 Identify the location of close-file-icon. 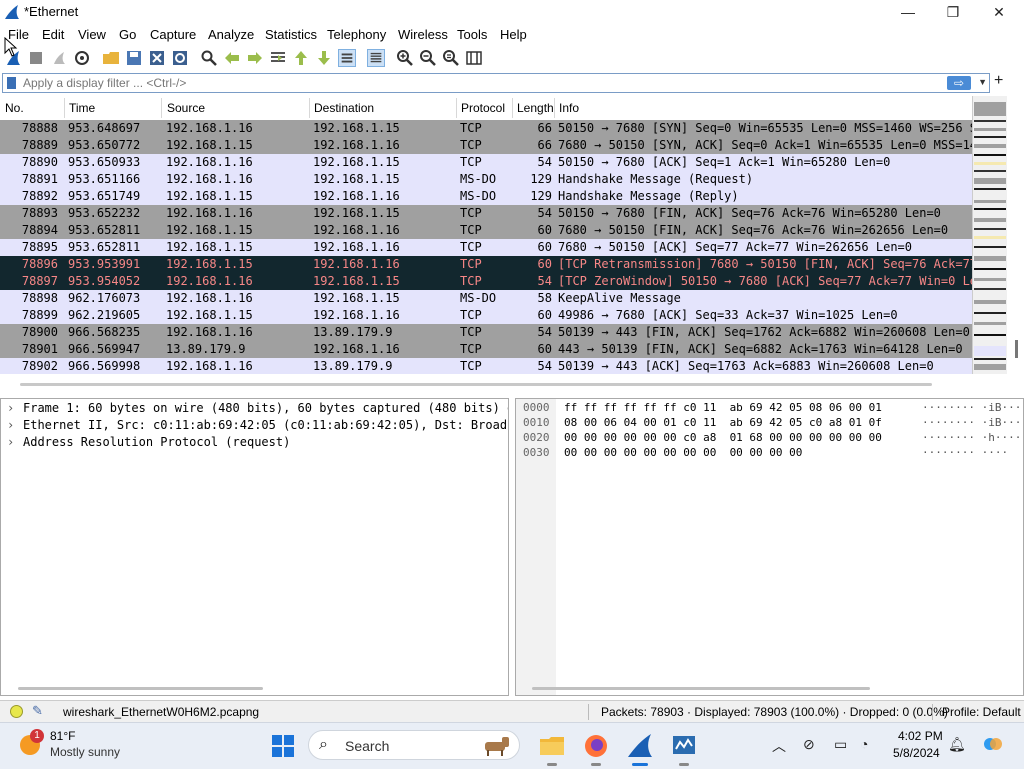
(157, 58).